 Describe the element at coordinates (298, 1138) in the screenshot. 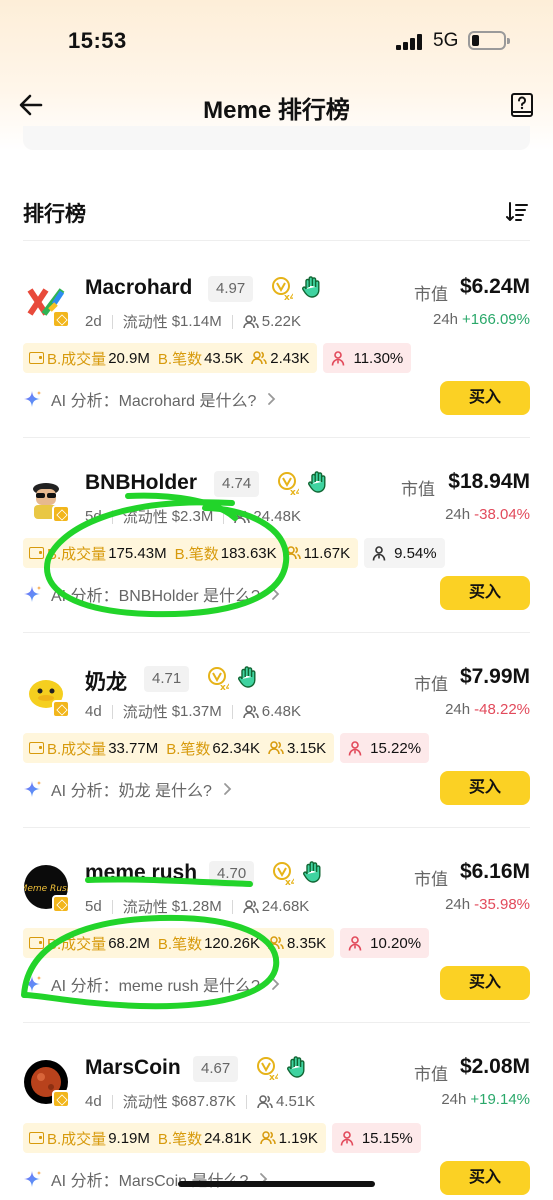

I see `traders-value: 1.19K` at that location.